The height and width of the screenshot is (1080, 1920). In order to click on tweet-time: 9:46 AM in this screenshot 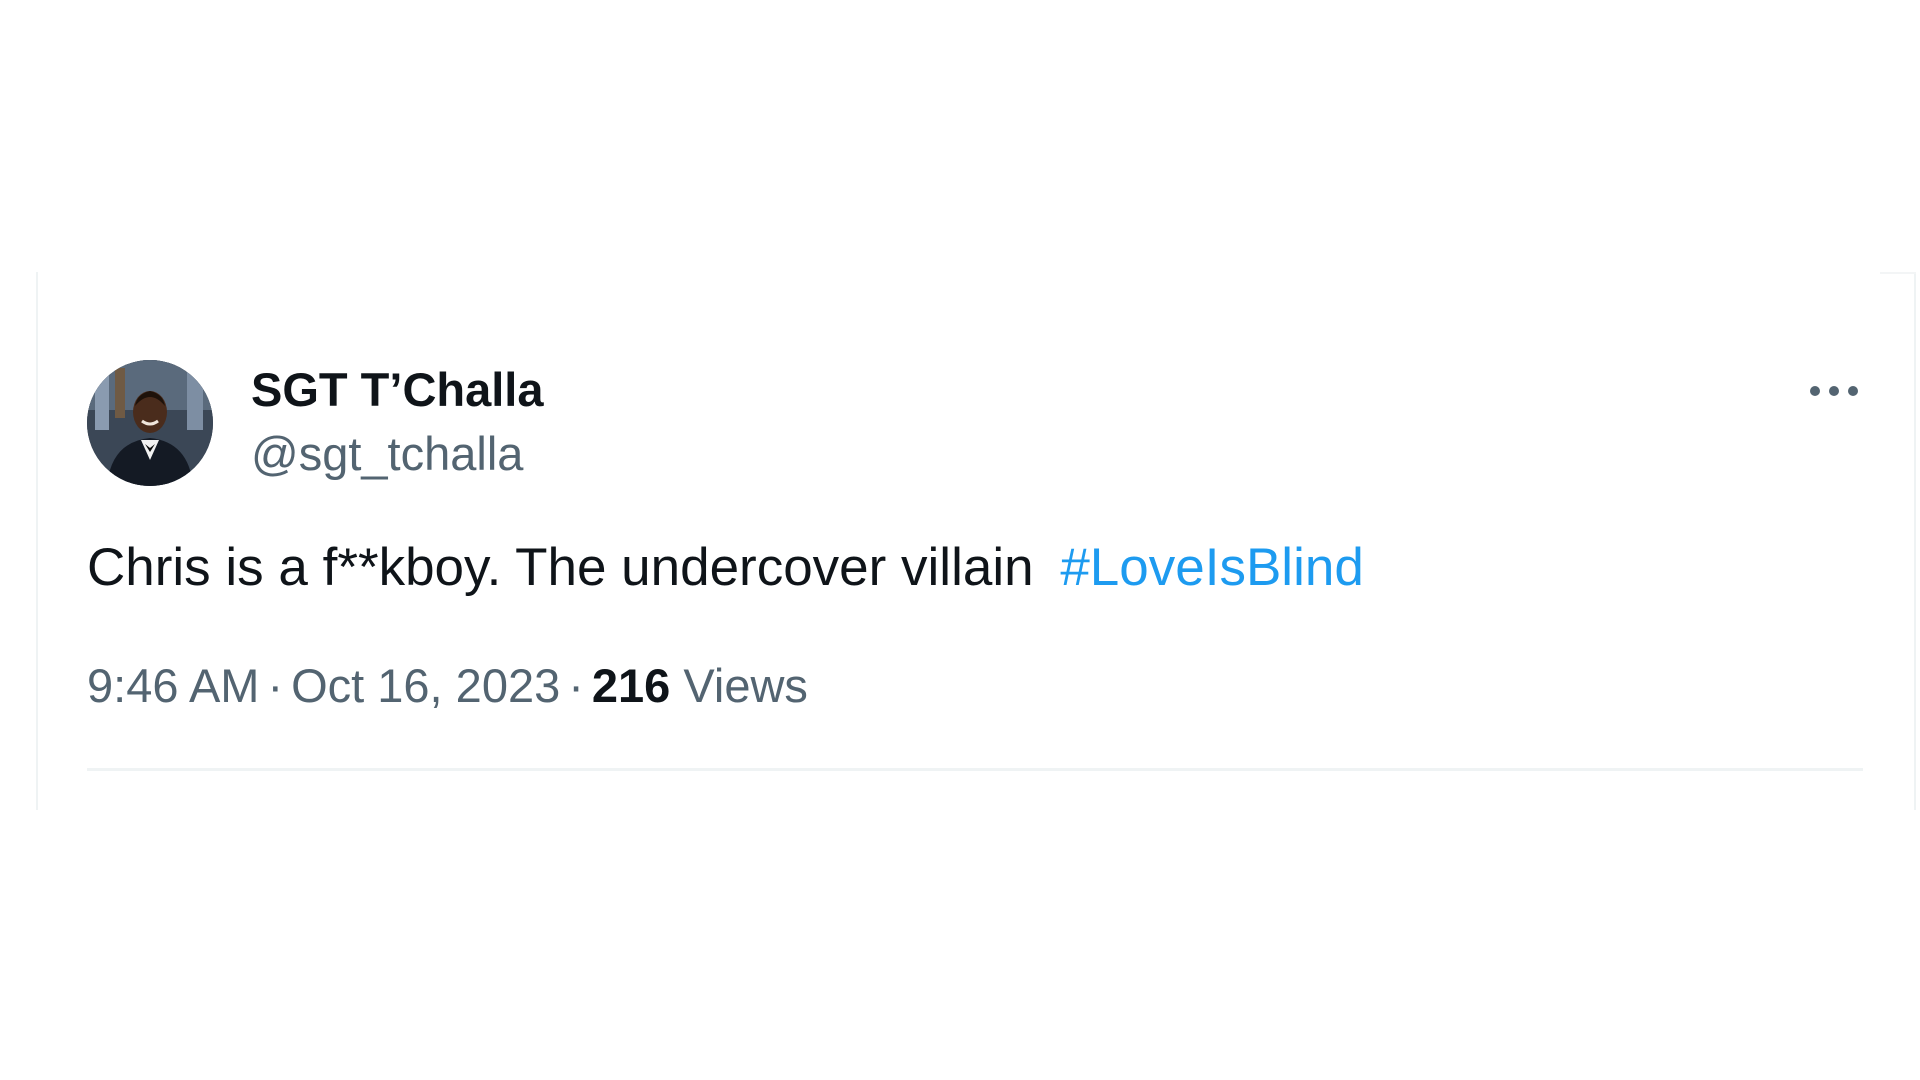, I will do `click(173, 685)`.